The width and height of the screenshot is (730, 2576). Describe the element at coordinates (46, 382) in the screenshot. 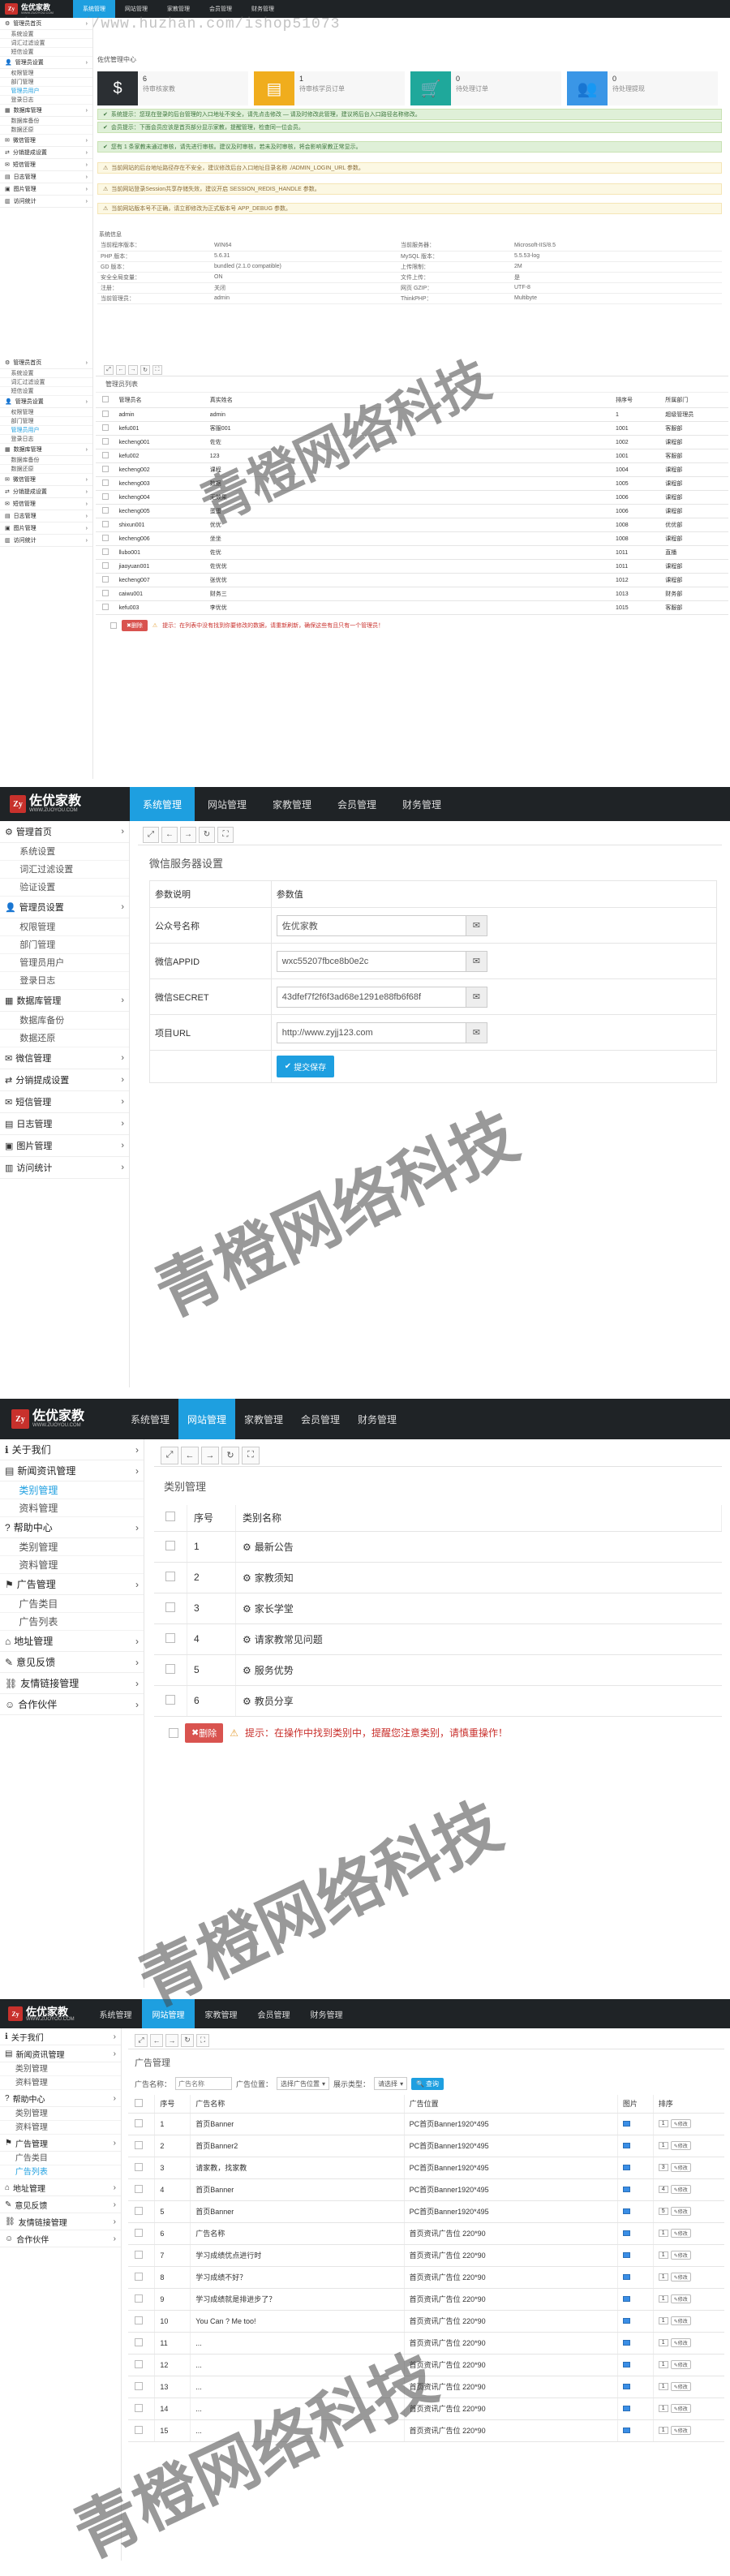

I see `sidebar-item: 词汇过滤设置` at that location.